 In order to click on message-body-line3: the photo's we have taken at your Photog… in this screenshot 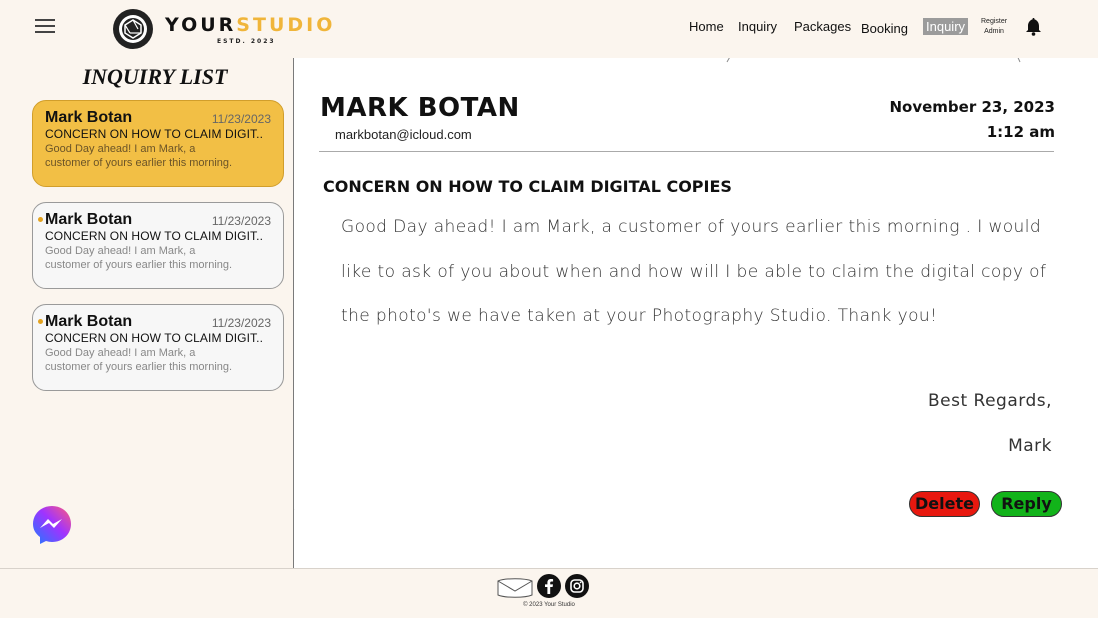, I will do `click(639, 316)`.